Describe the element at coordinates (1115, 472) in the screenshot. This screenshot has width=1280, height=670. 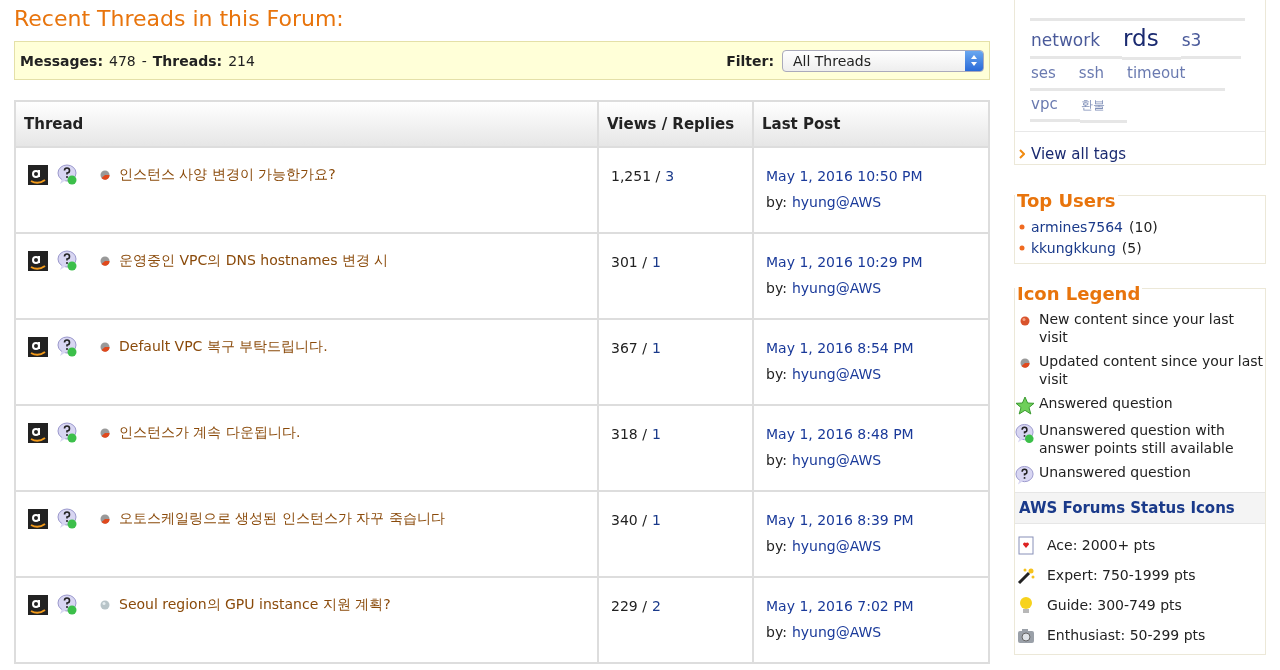
I see `legend-text: Unanswered question` at that location.